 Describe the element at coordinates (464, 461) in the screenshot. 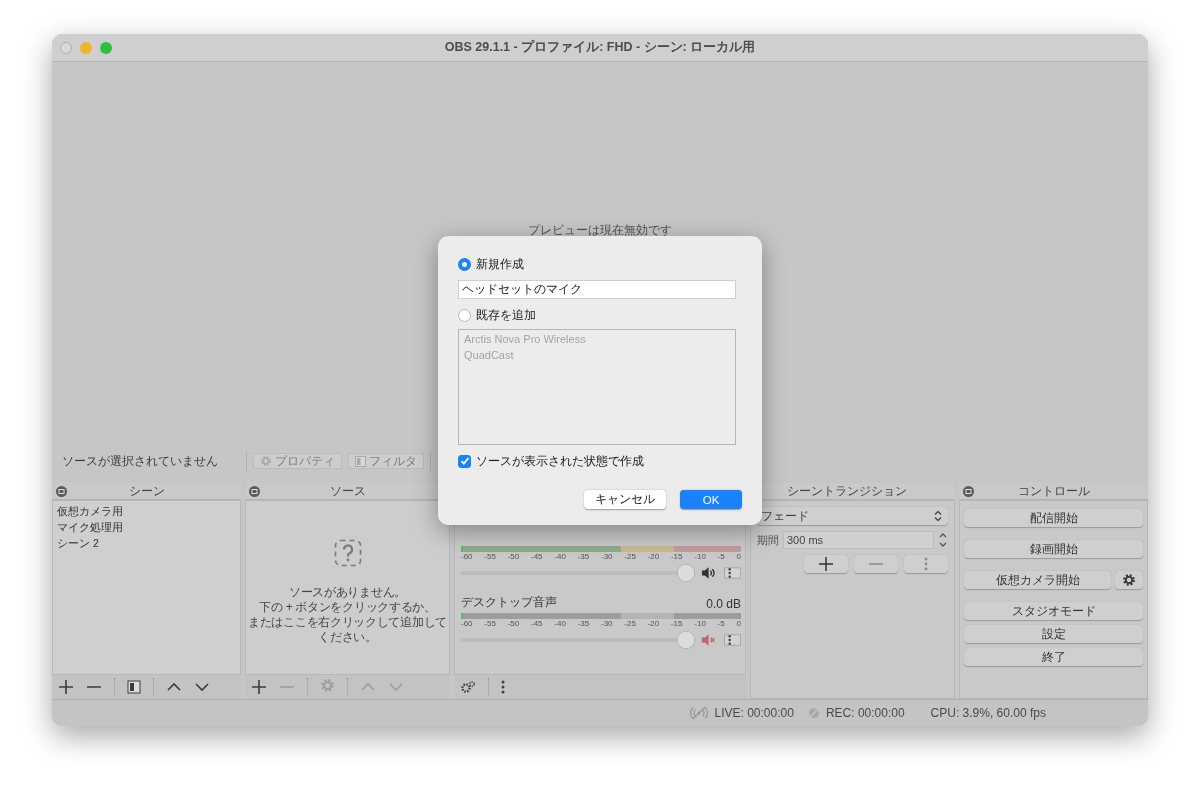

I see `checkbox` at that location.